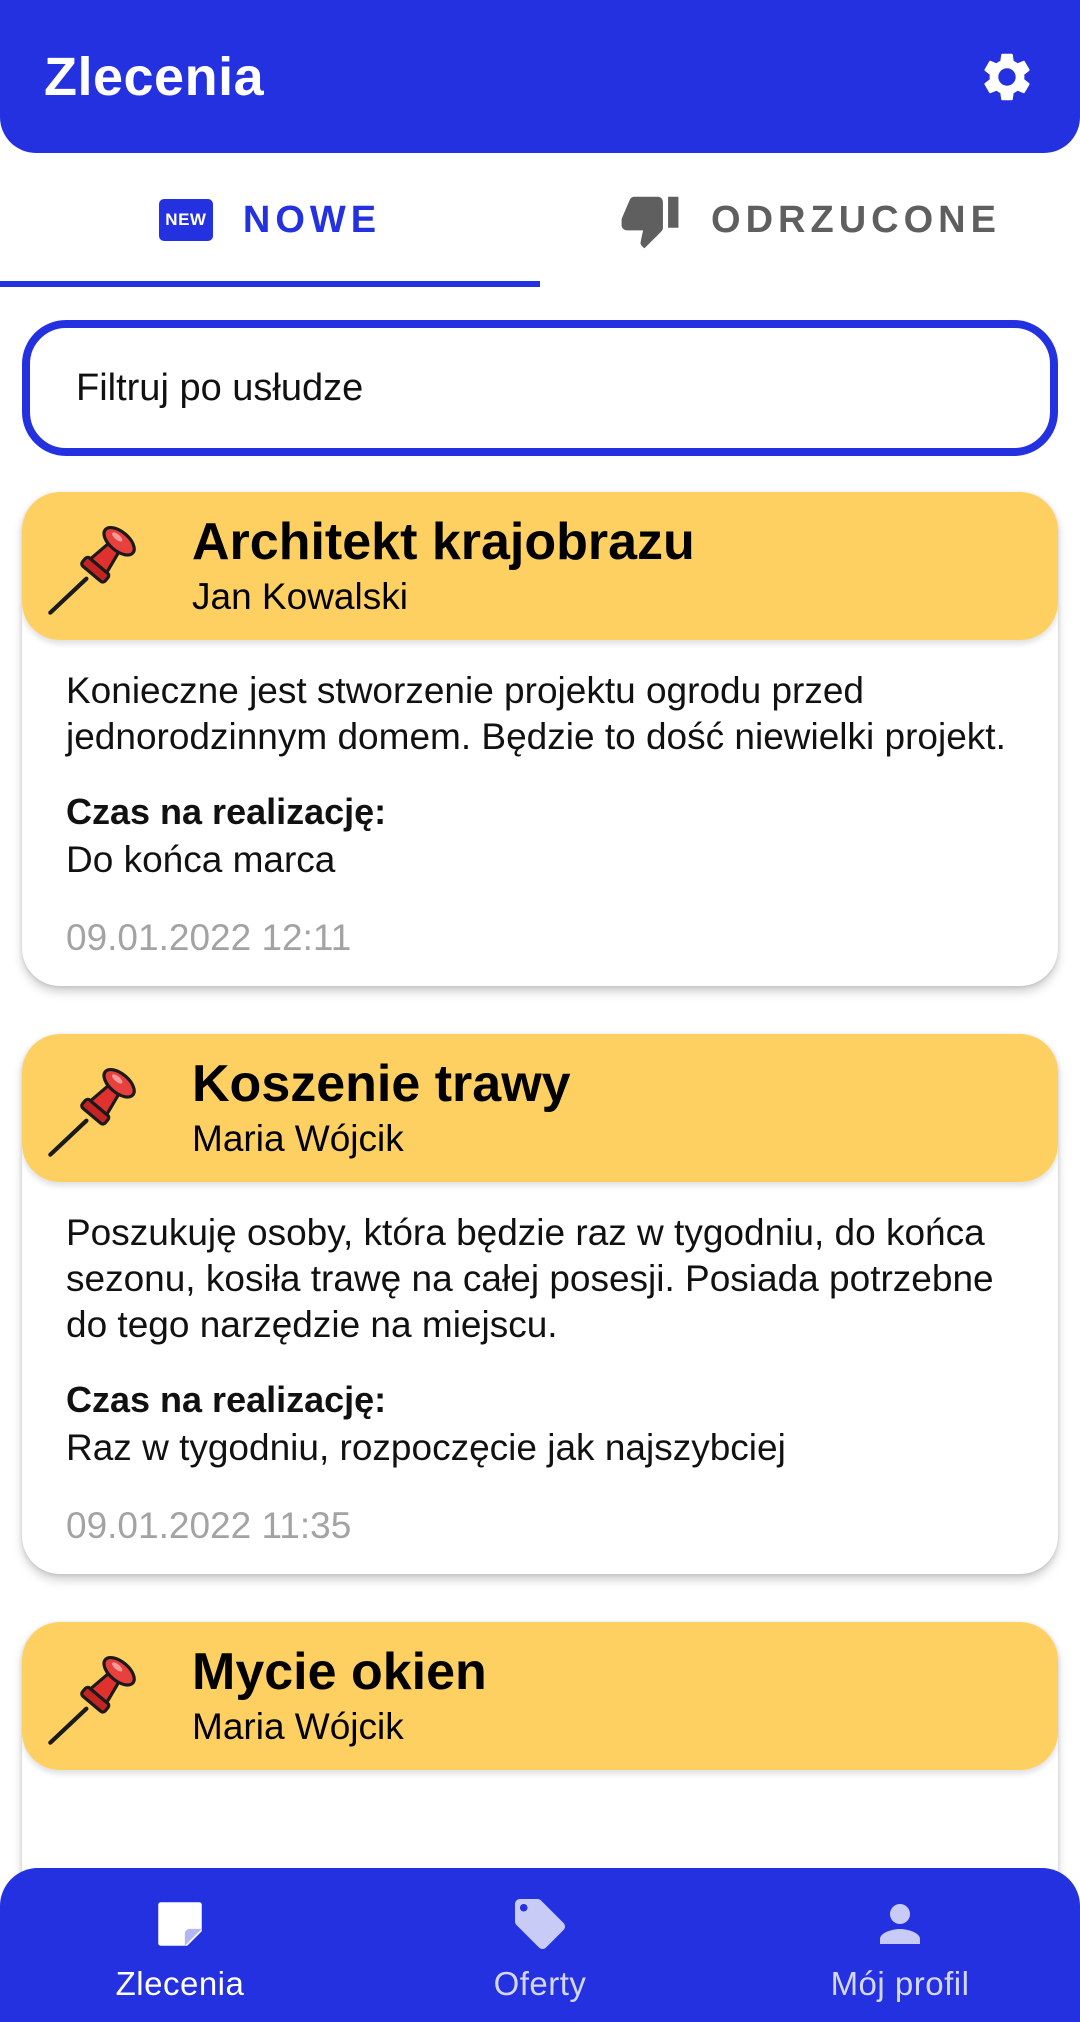 This screenshot has height=2022, width=1080. What do you see at coordinates (201, 859) in the screenshot?
I see `deadline-value: Do końca marca` at bounding box center [201, 859].